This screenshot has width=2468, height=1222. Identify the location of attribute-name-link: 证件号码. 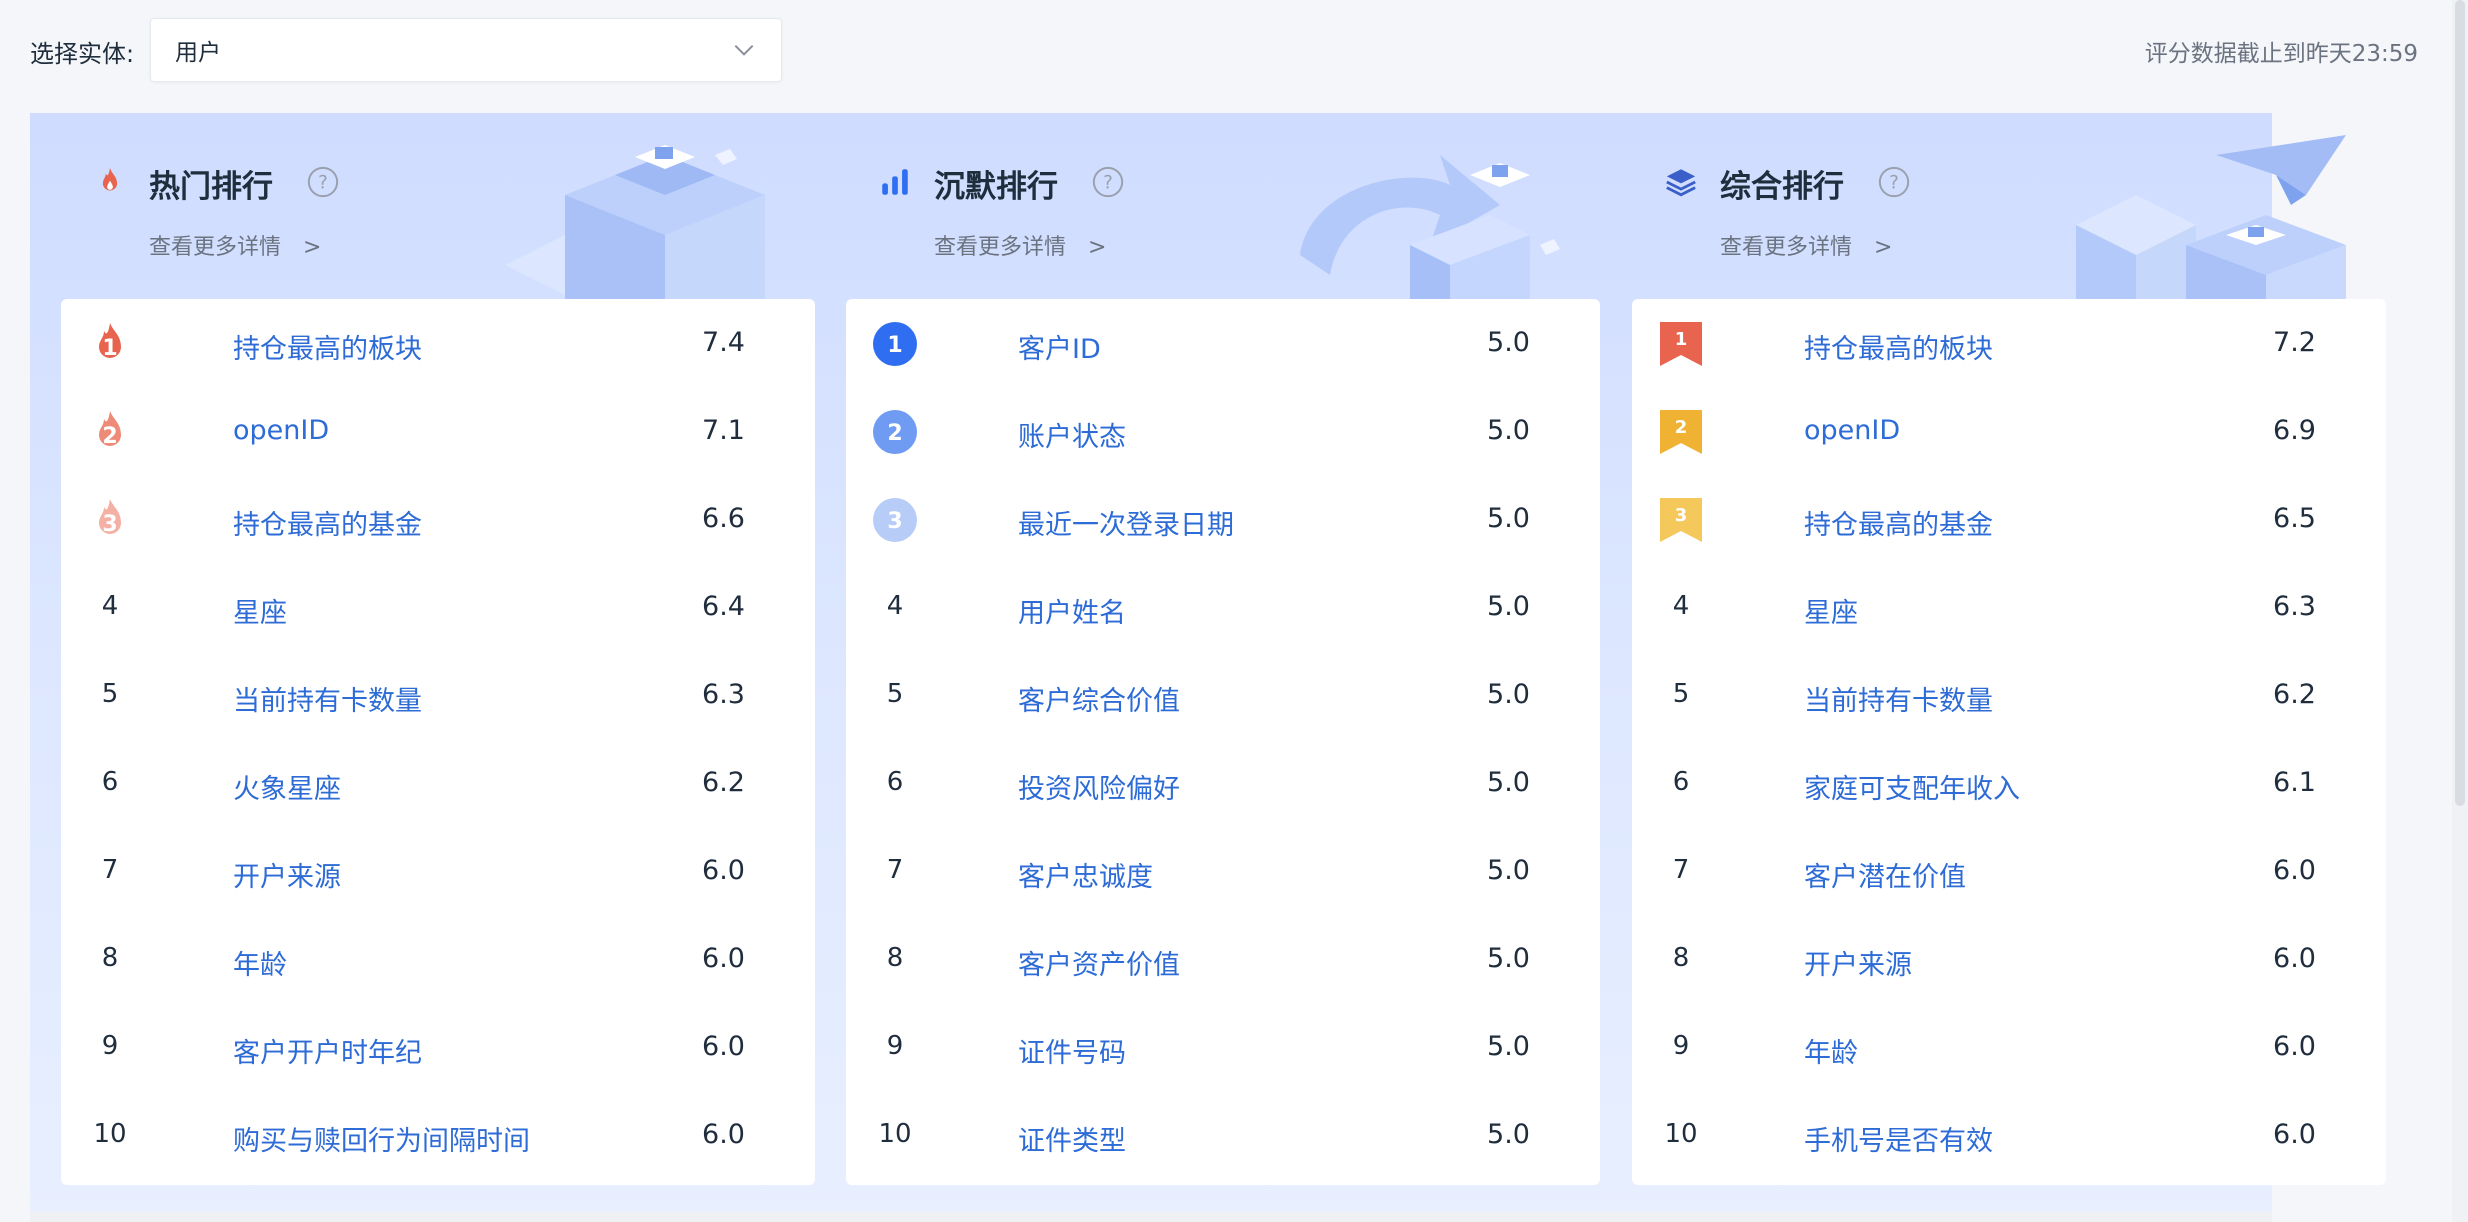
(1072, 1050).